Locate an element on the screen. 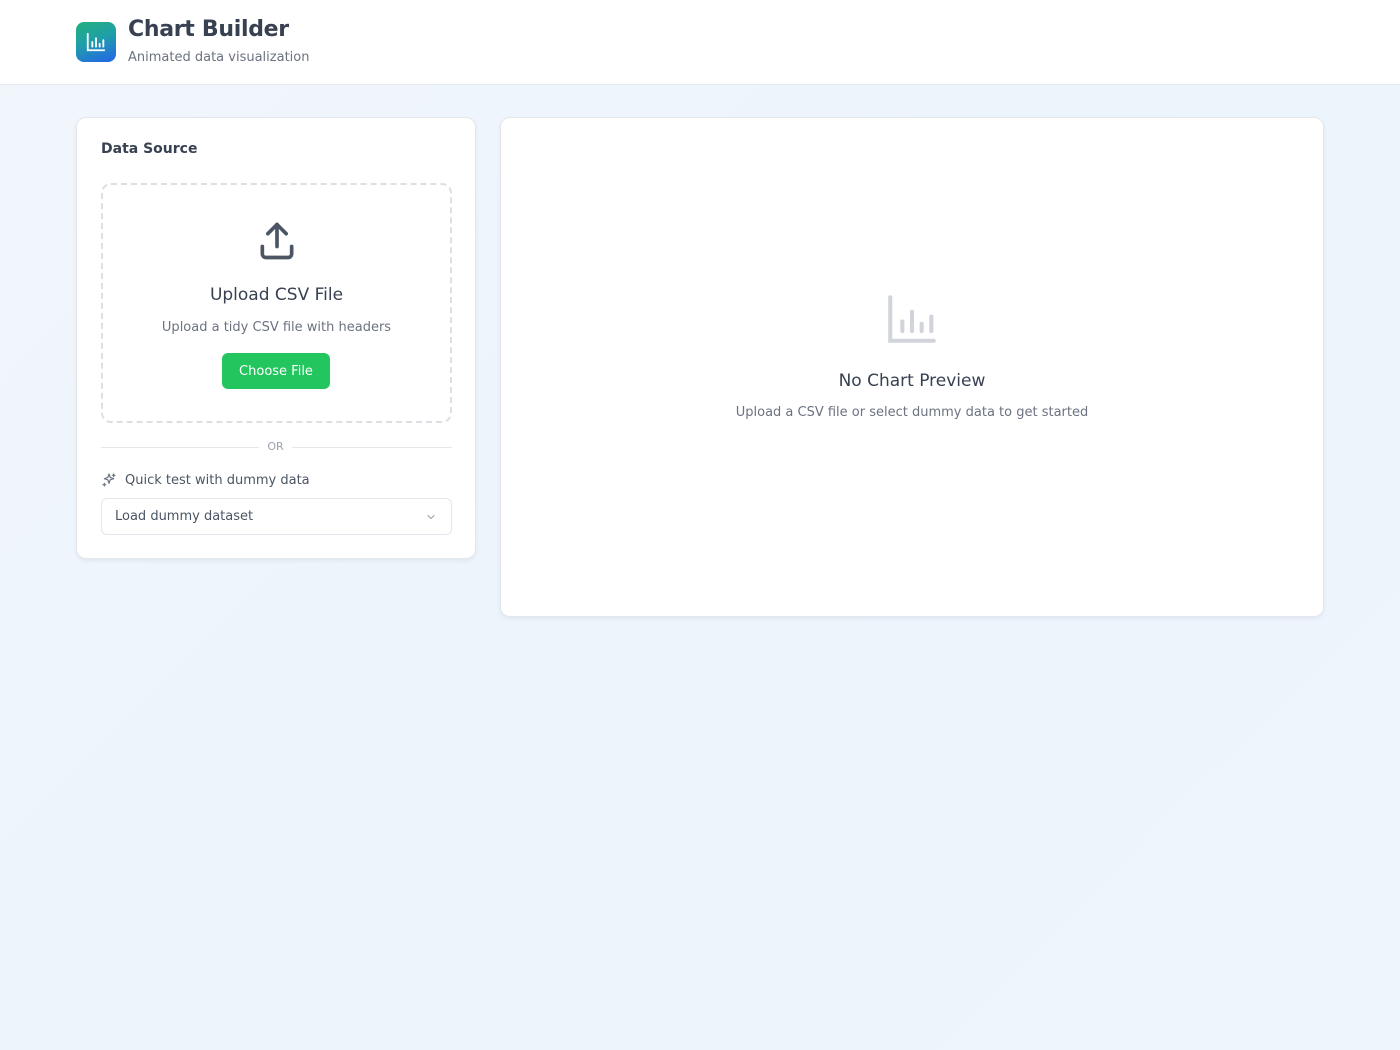 The image size is (1400, 1050). dummy-dataset-selected: Load dummy dataset is located at coordinates (184, 516).